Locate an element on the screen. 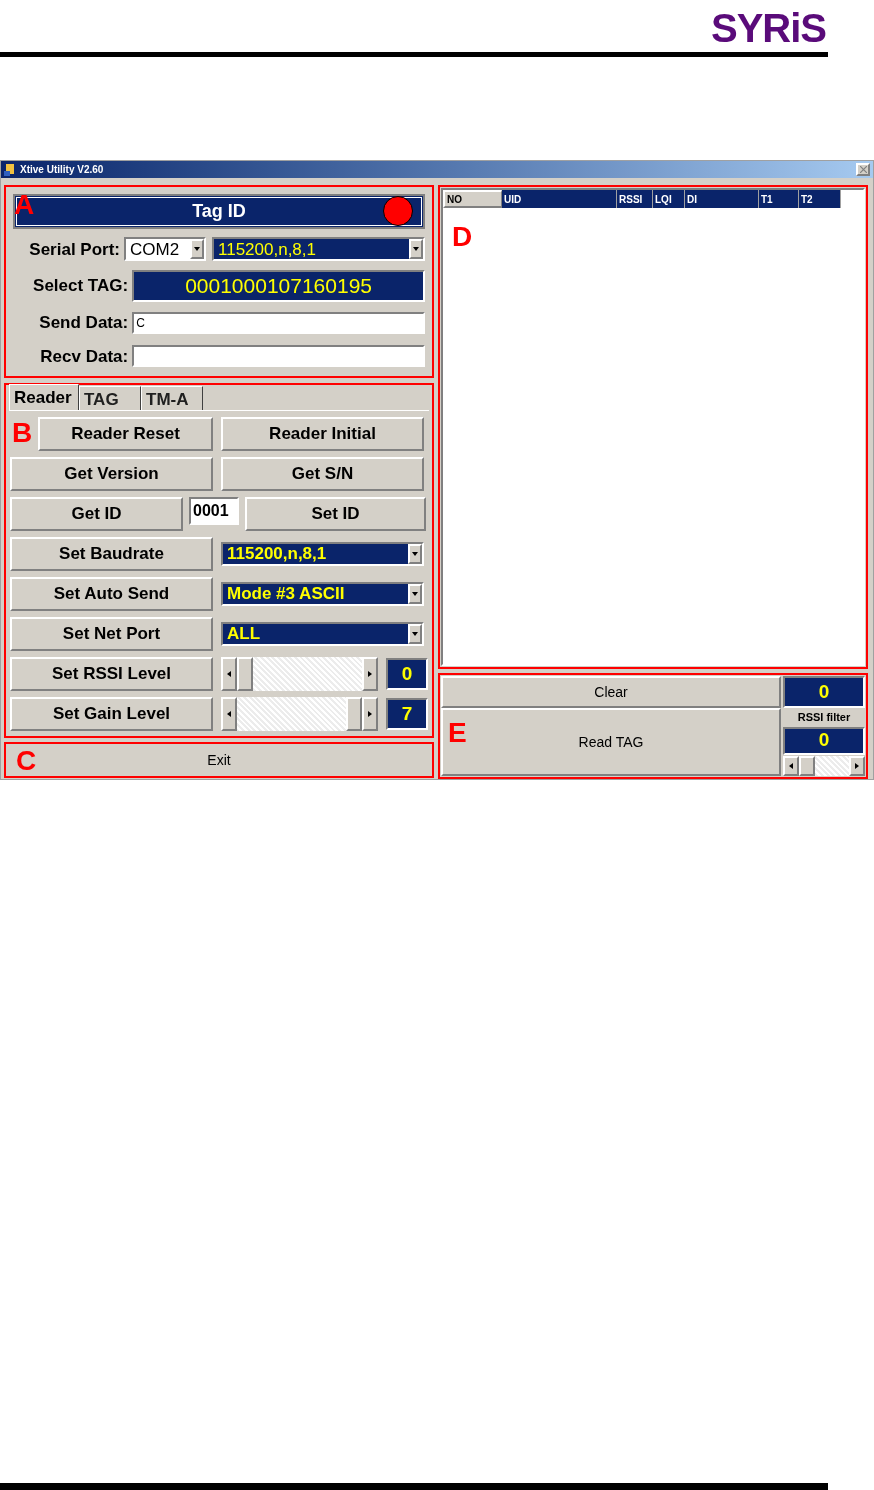 Image resolution: width=874 pixels, height=1490 pixels. command-button: Get Version is located at coordinates (111, 474).